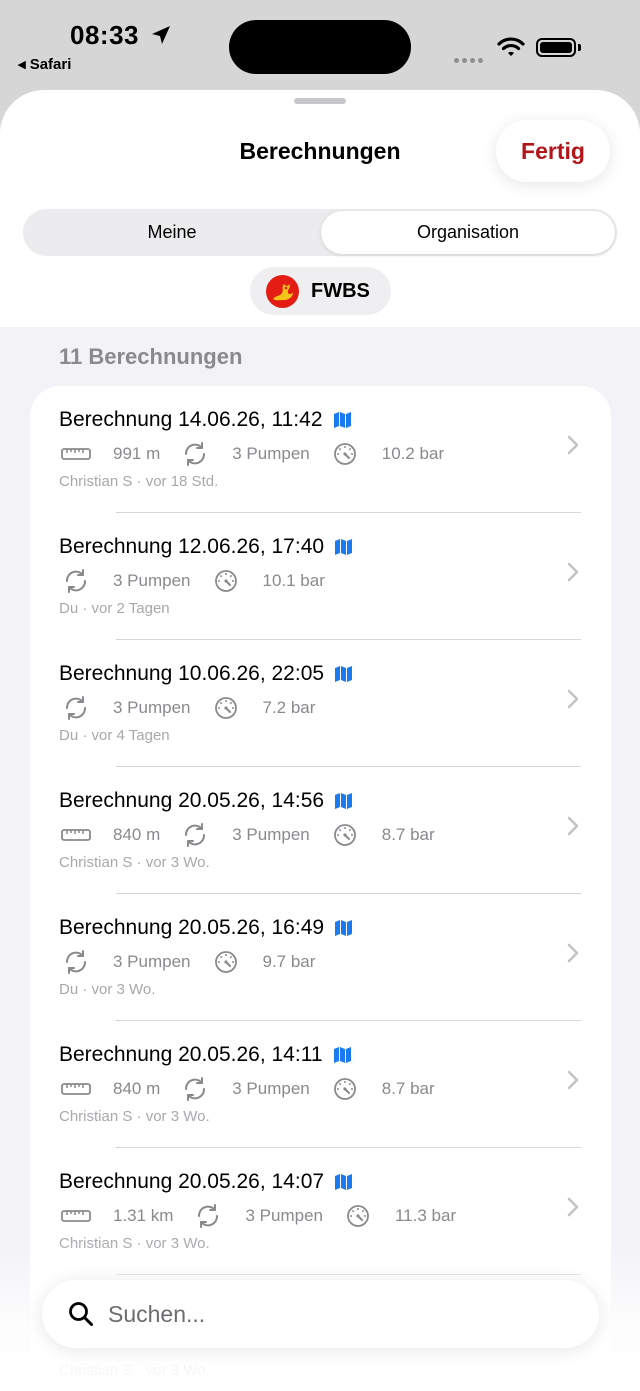  I want to click on organisation-chip: FWBS, so click(320, 291).